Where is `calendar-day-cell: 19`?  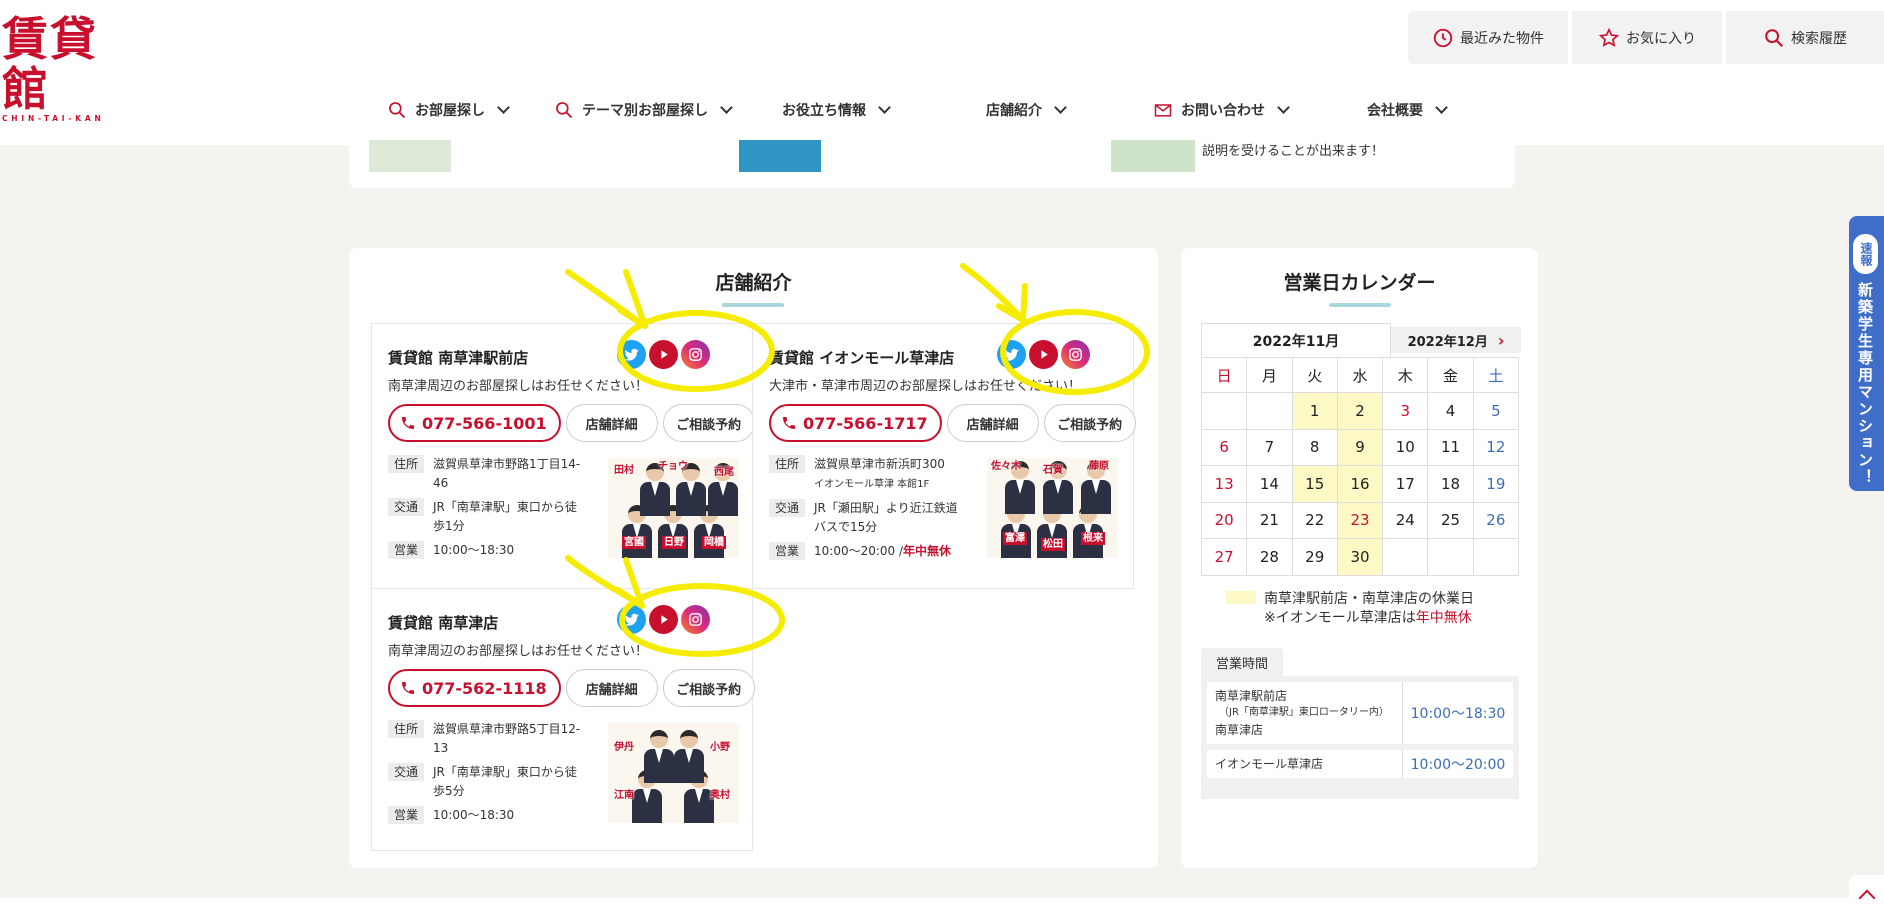 calendar-day-cell: 19 is located at coordinates (1496, 484).